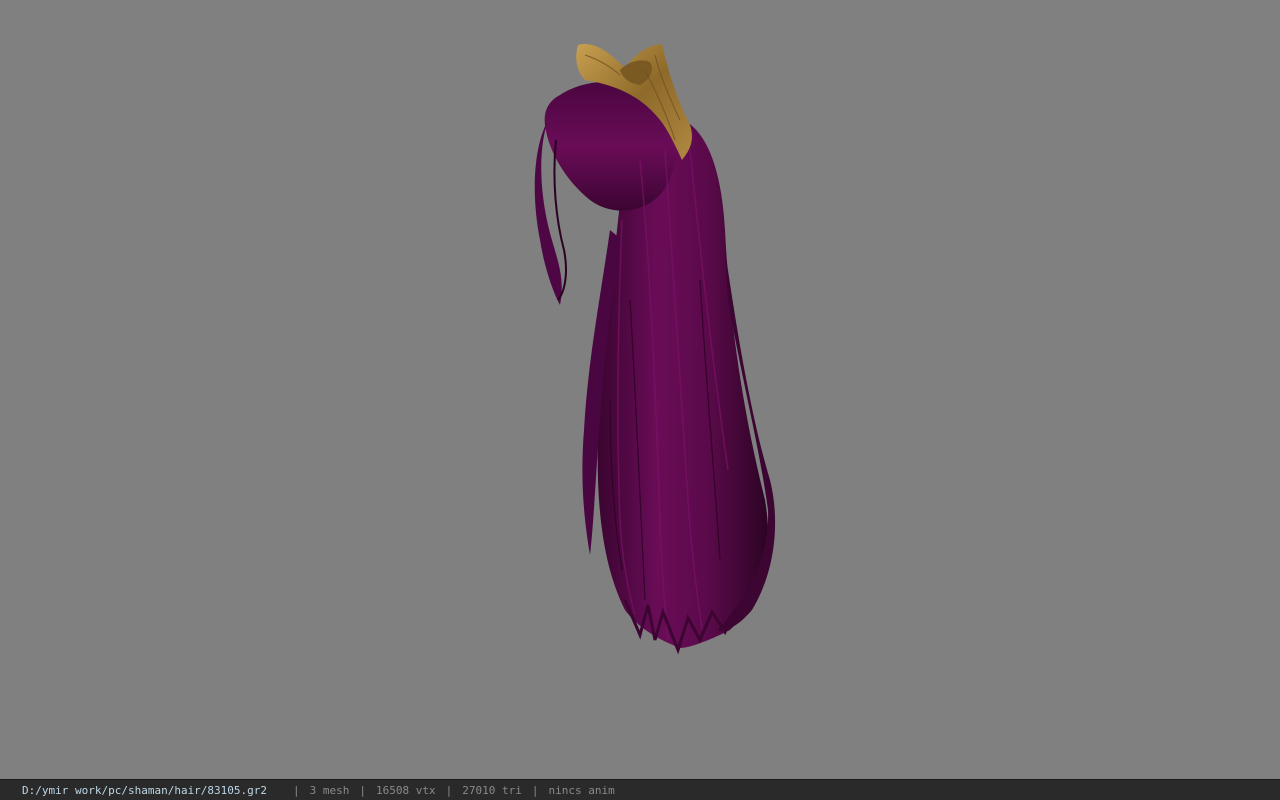 The width and height of the screenshot is (1280, 800). Describe the element at coordinates (492, 790) in the screenshot. I see `triangle-count: 27010 tri` at that location.